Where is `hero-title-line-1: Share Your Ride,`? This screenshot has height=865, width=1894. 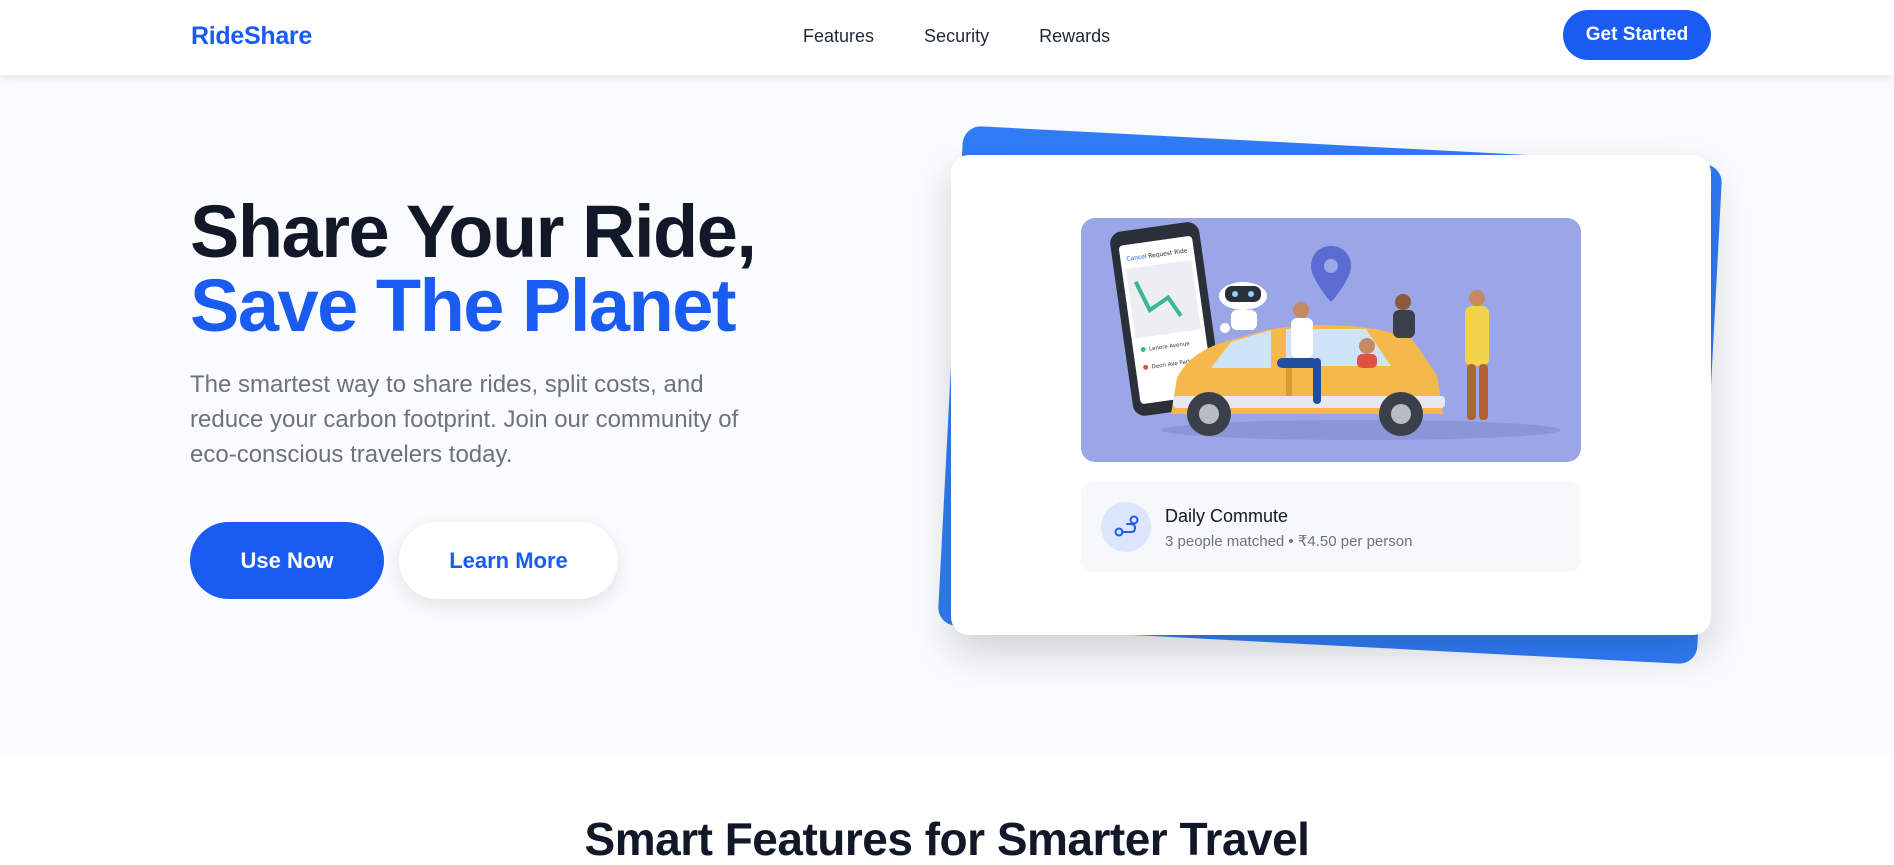 hero-title-line-1: Share Your Ride, is located at coordinates (473, 231).